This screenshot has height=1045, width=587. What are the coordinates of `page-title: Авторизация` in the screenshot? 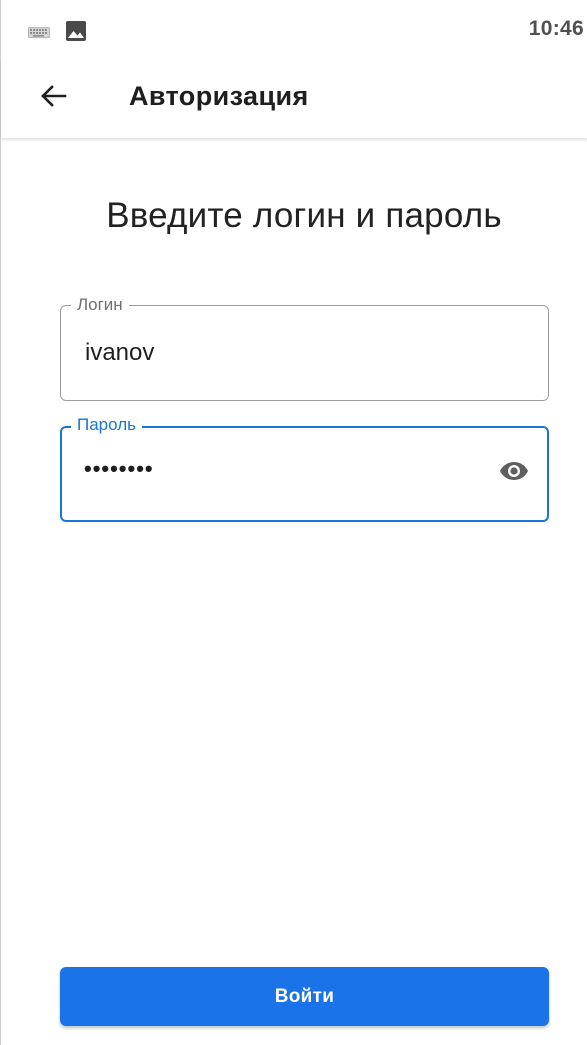 It's located at (219, 96).